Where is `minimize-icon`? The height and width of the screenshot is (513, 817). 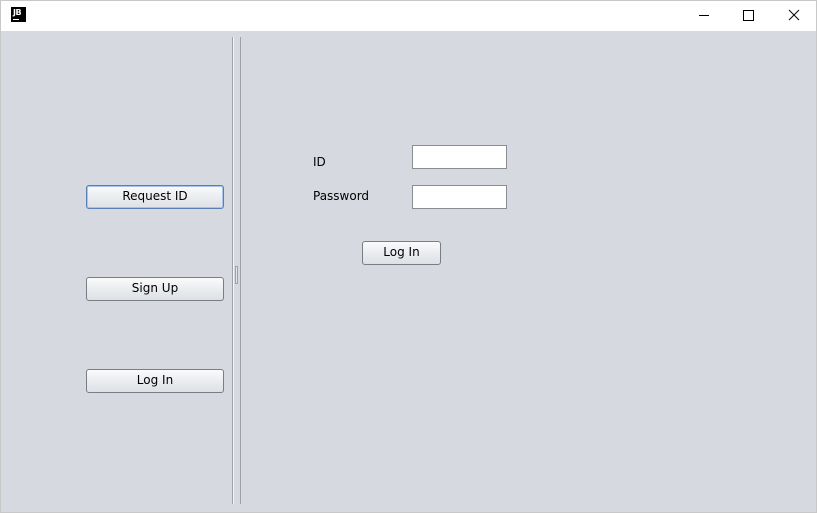 minimize-icon is located at coordinates (704, 15).